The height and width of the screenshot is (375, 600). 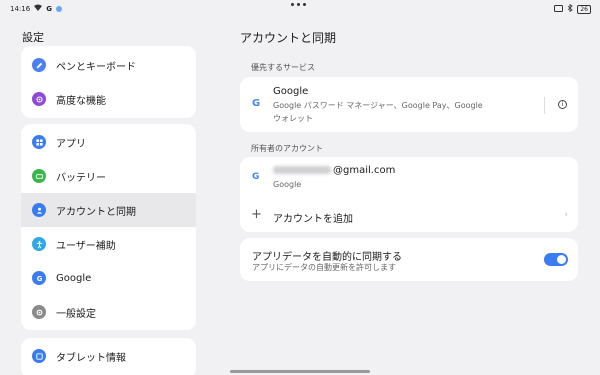 What do you see at coordinates (313, 219) in the screenshot?
I see `add-account-label: アカウントを追加` at bounding box center [313, 219].